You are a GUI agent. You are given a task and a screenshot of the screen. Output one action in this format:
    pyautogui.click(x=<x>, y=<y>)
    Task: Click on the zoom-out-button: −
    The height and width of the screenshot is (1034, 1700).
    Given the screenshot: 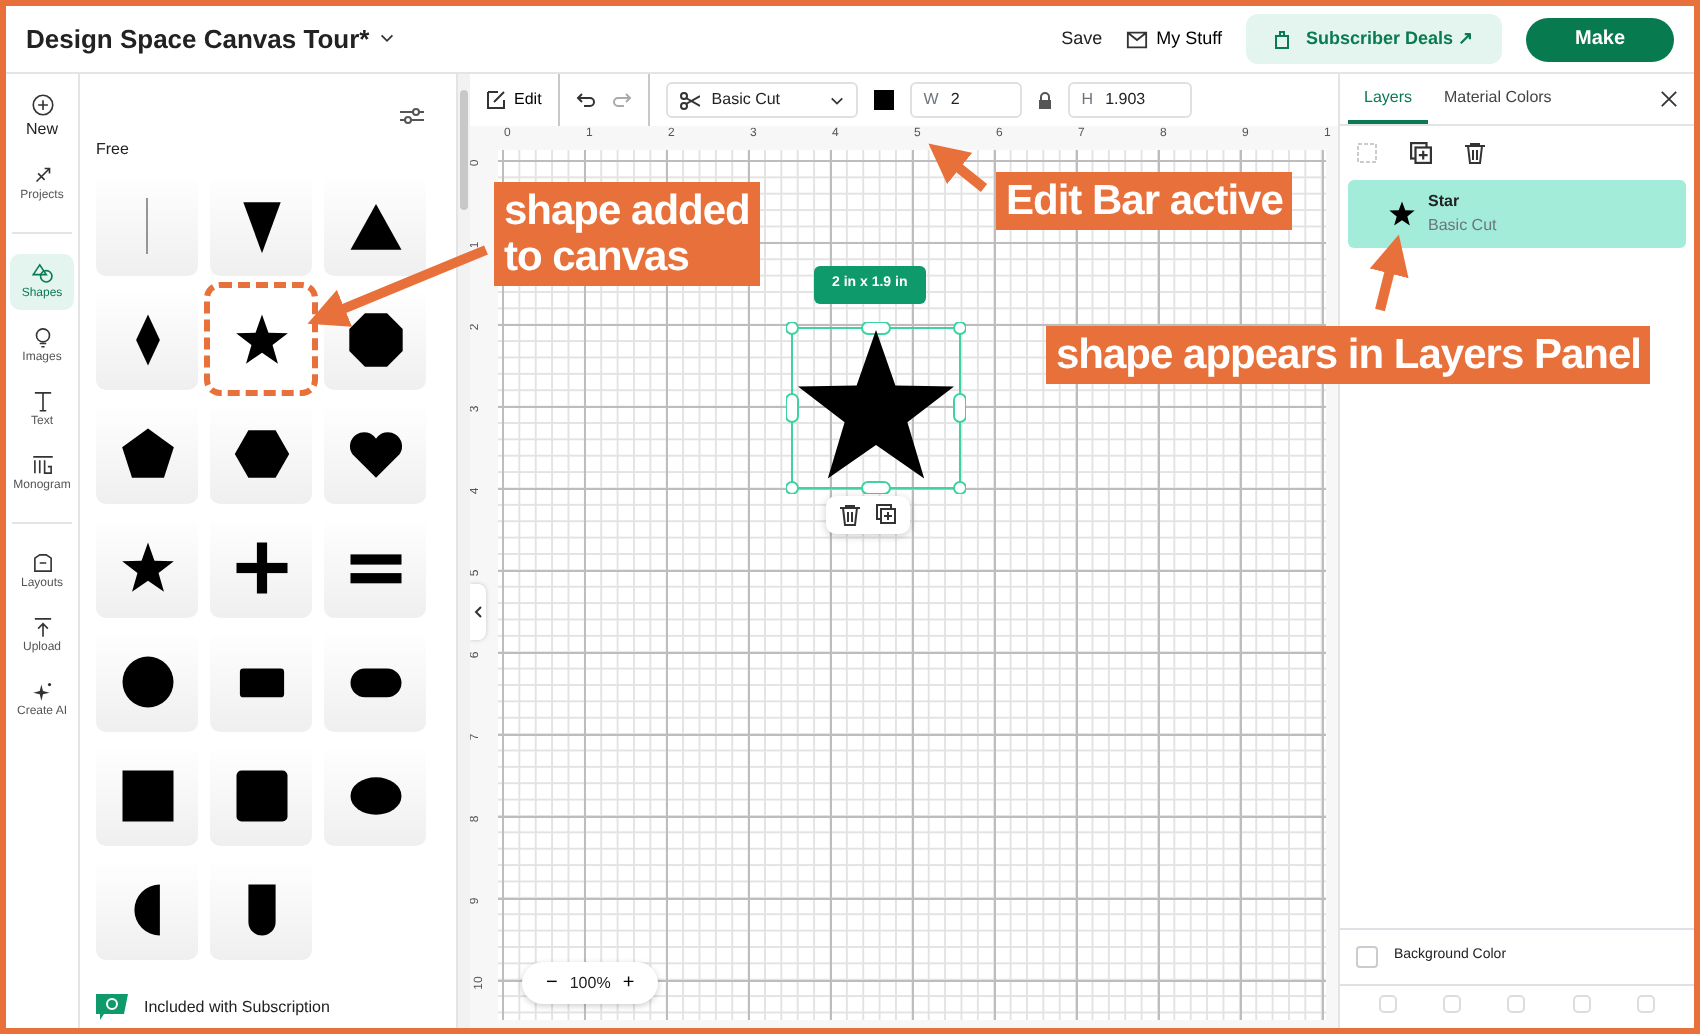 What is the action you would take?
    pyautogui.click(x=552, y=983)
    